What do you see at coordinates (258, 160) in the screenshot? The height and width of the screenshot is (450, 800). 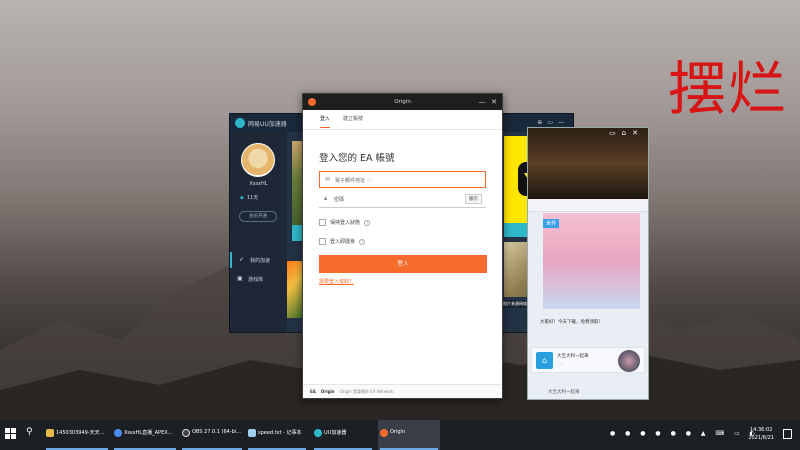 I see `avatar` at bounding box center [258, 160].